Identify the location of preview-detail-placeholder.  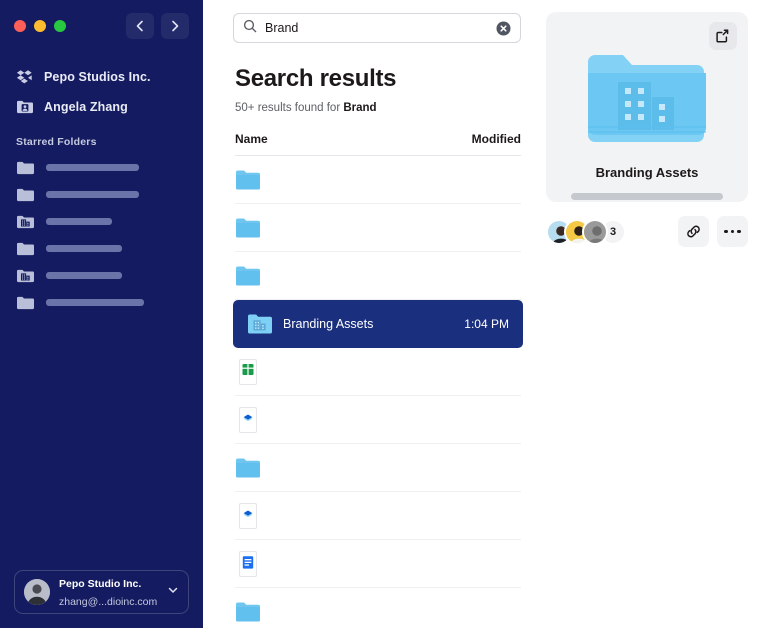
(647, 196).